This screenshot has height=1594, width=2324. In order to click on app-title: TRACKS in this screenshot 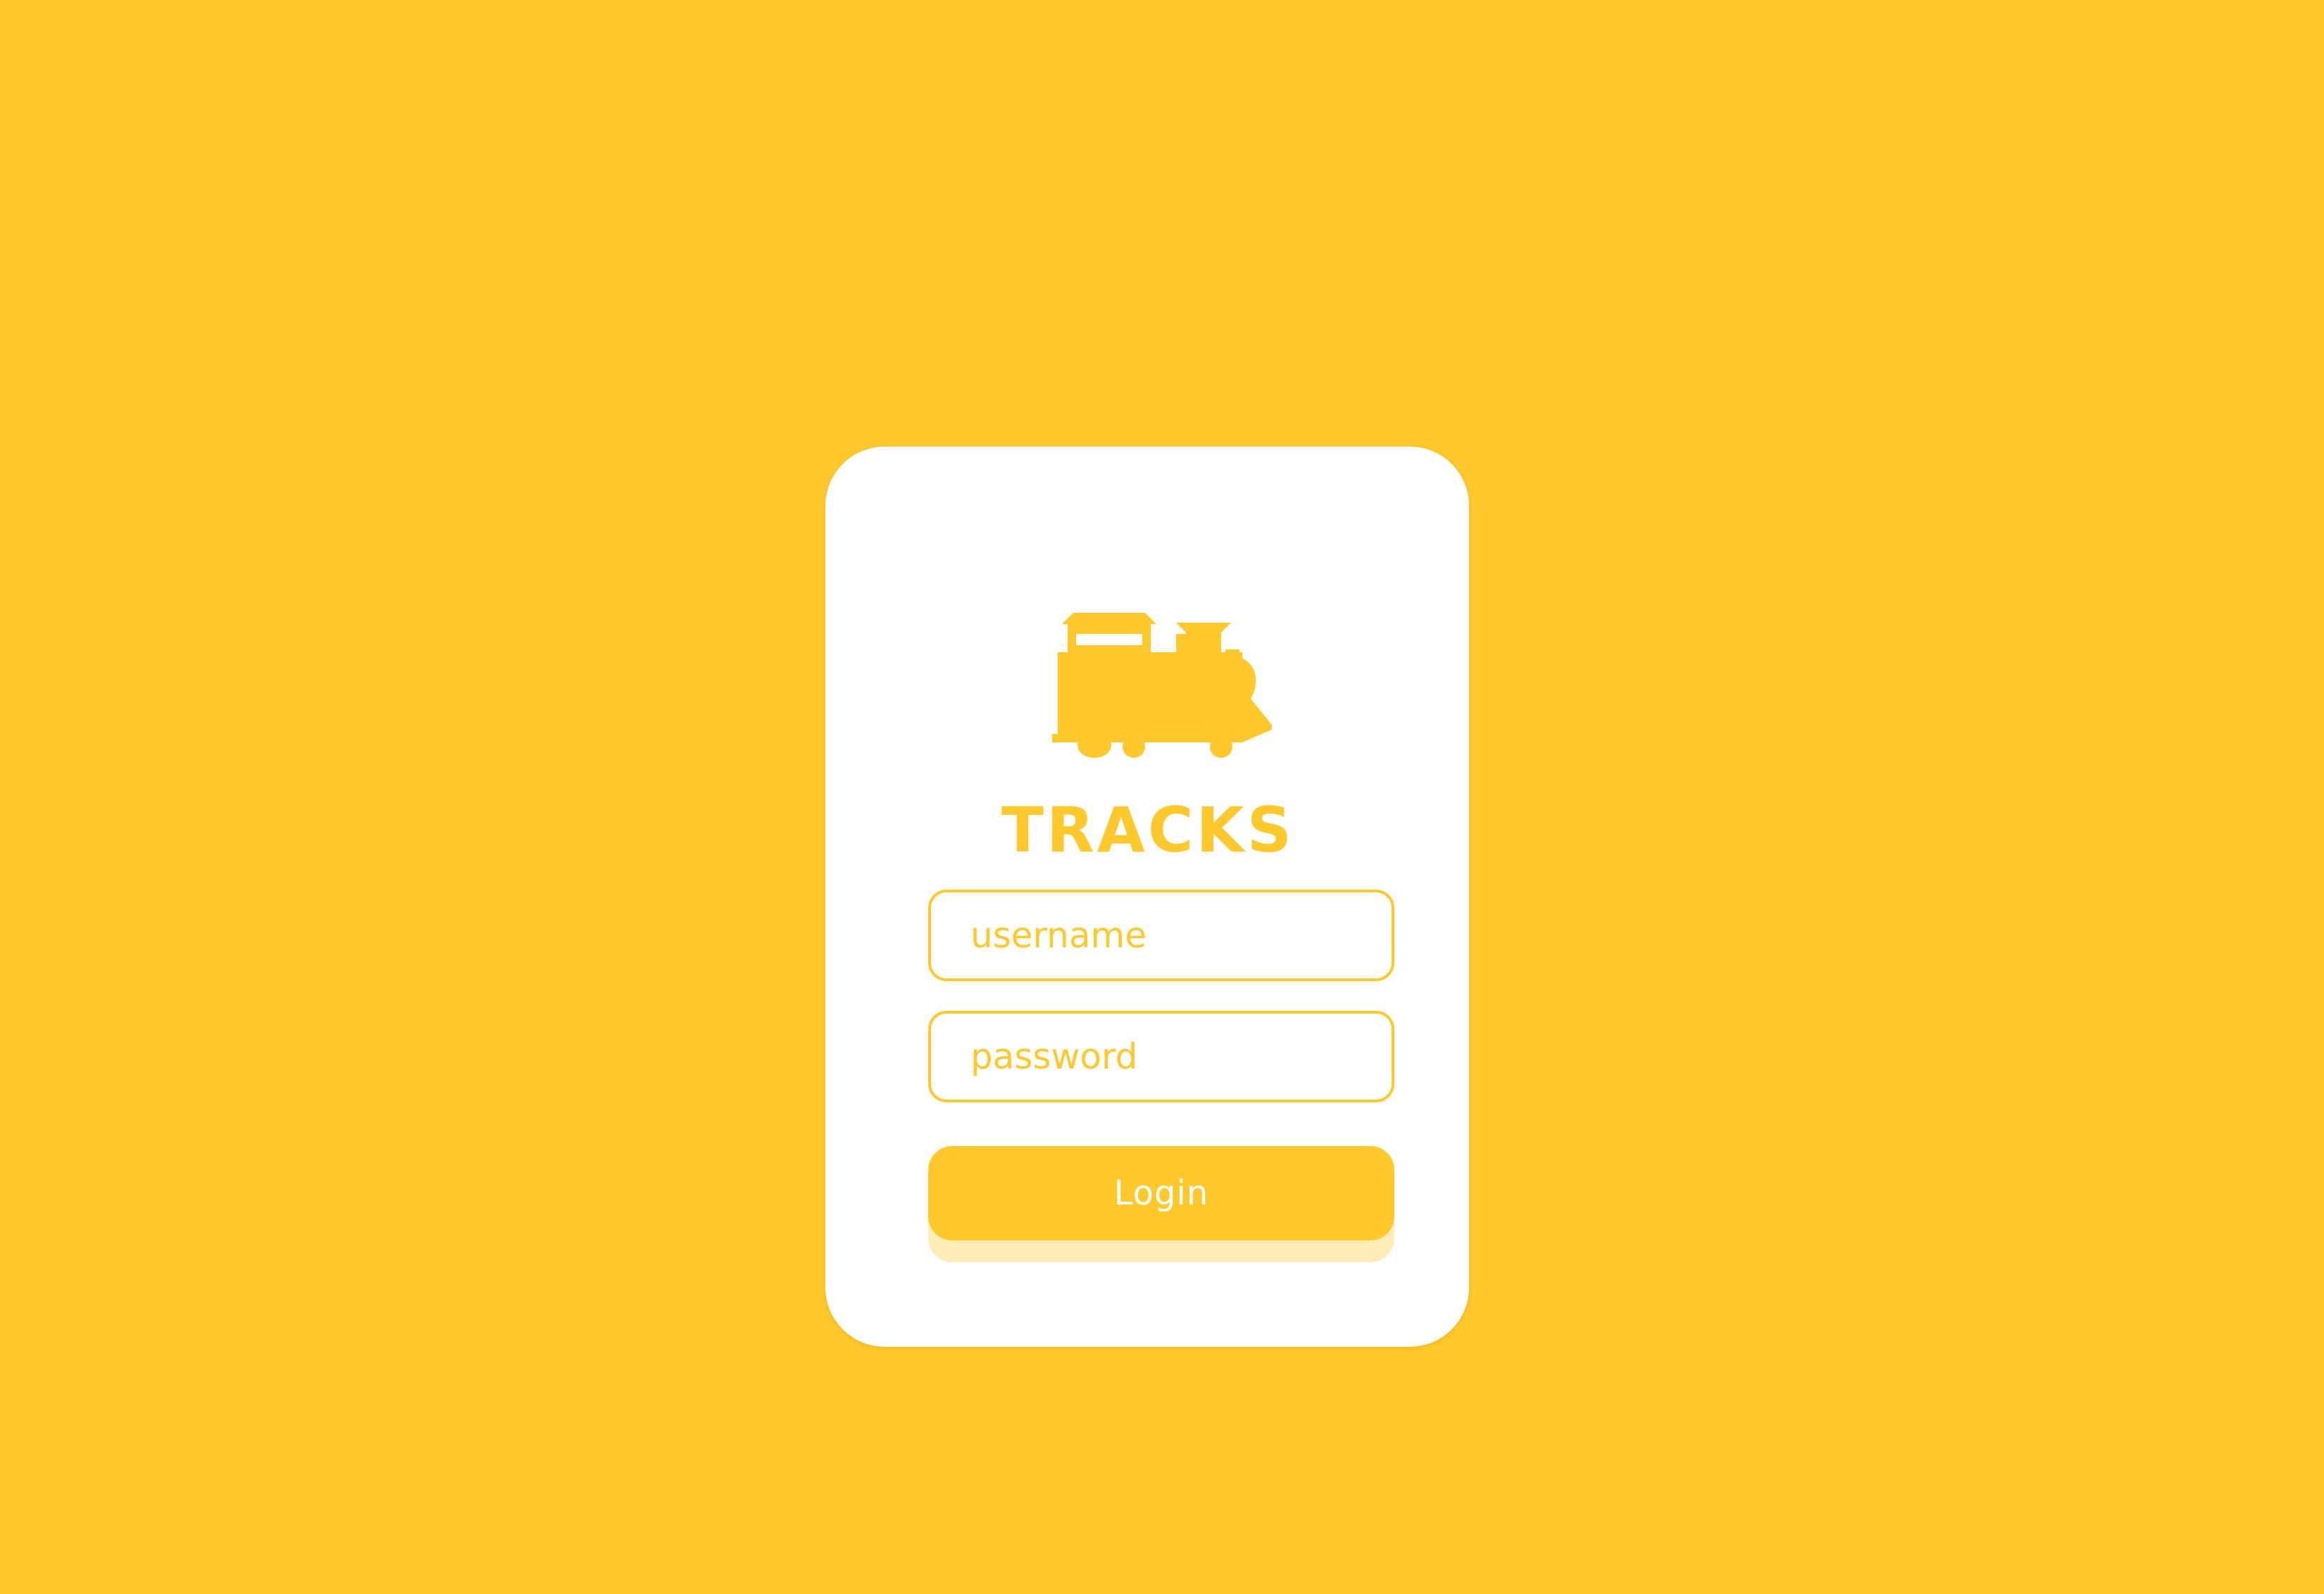, I will do `click(1148, 830)`.